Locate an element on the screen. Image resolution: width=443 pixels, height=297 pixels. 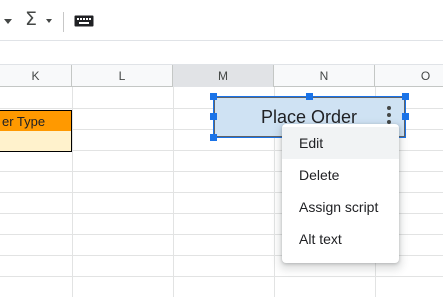
column-header-m: M is located at coordinates (223, 76).